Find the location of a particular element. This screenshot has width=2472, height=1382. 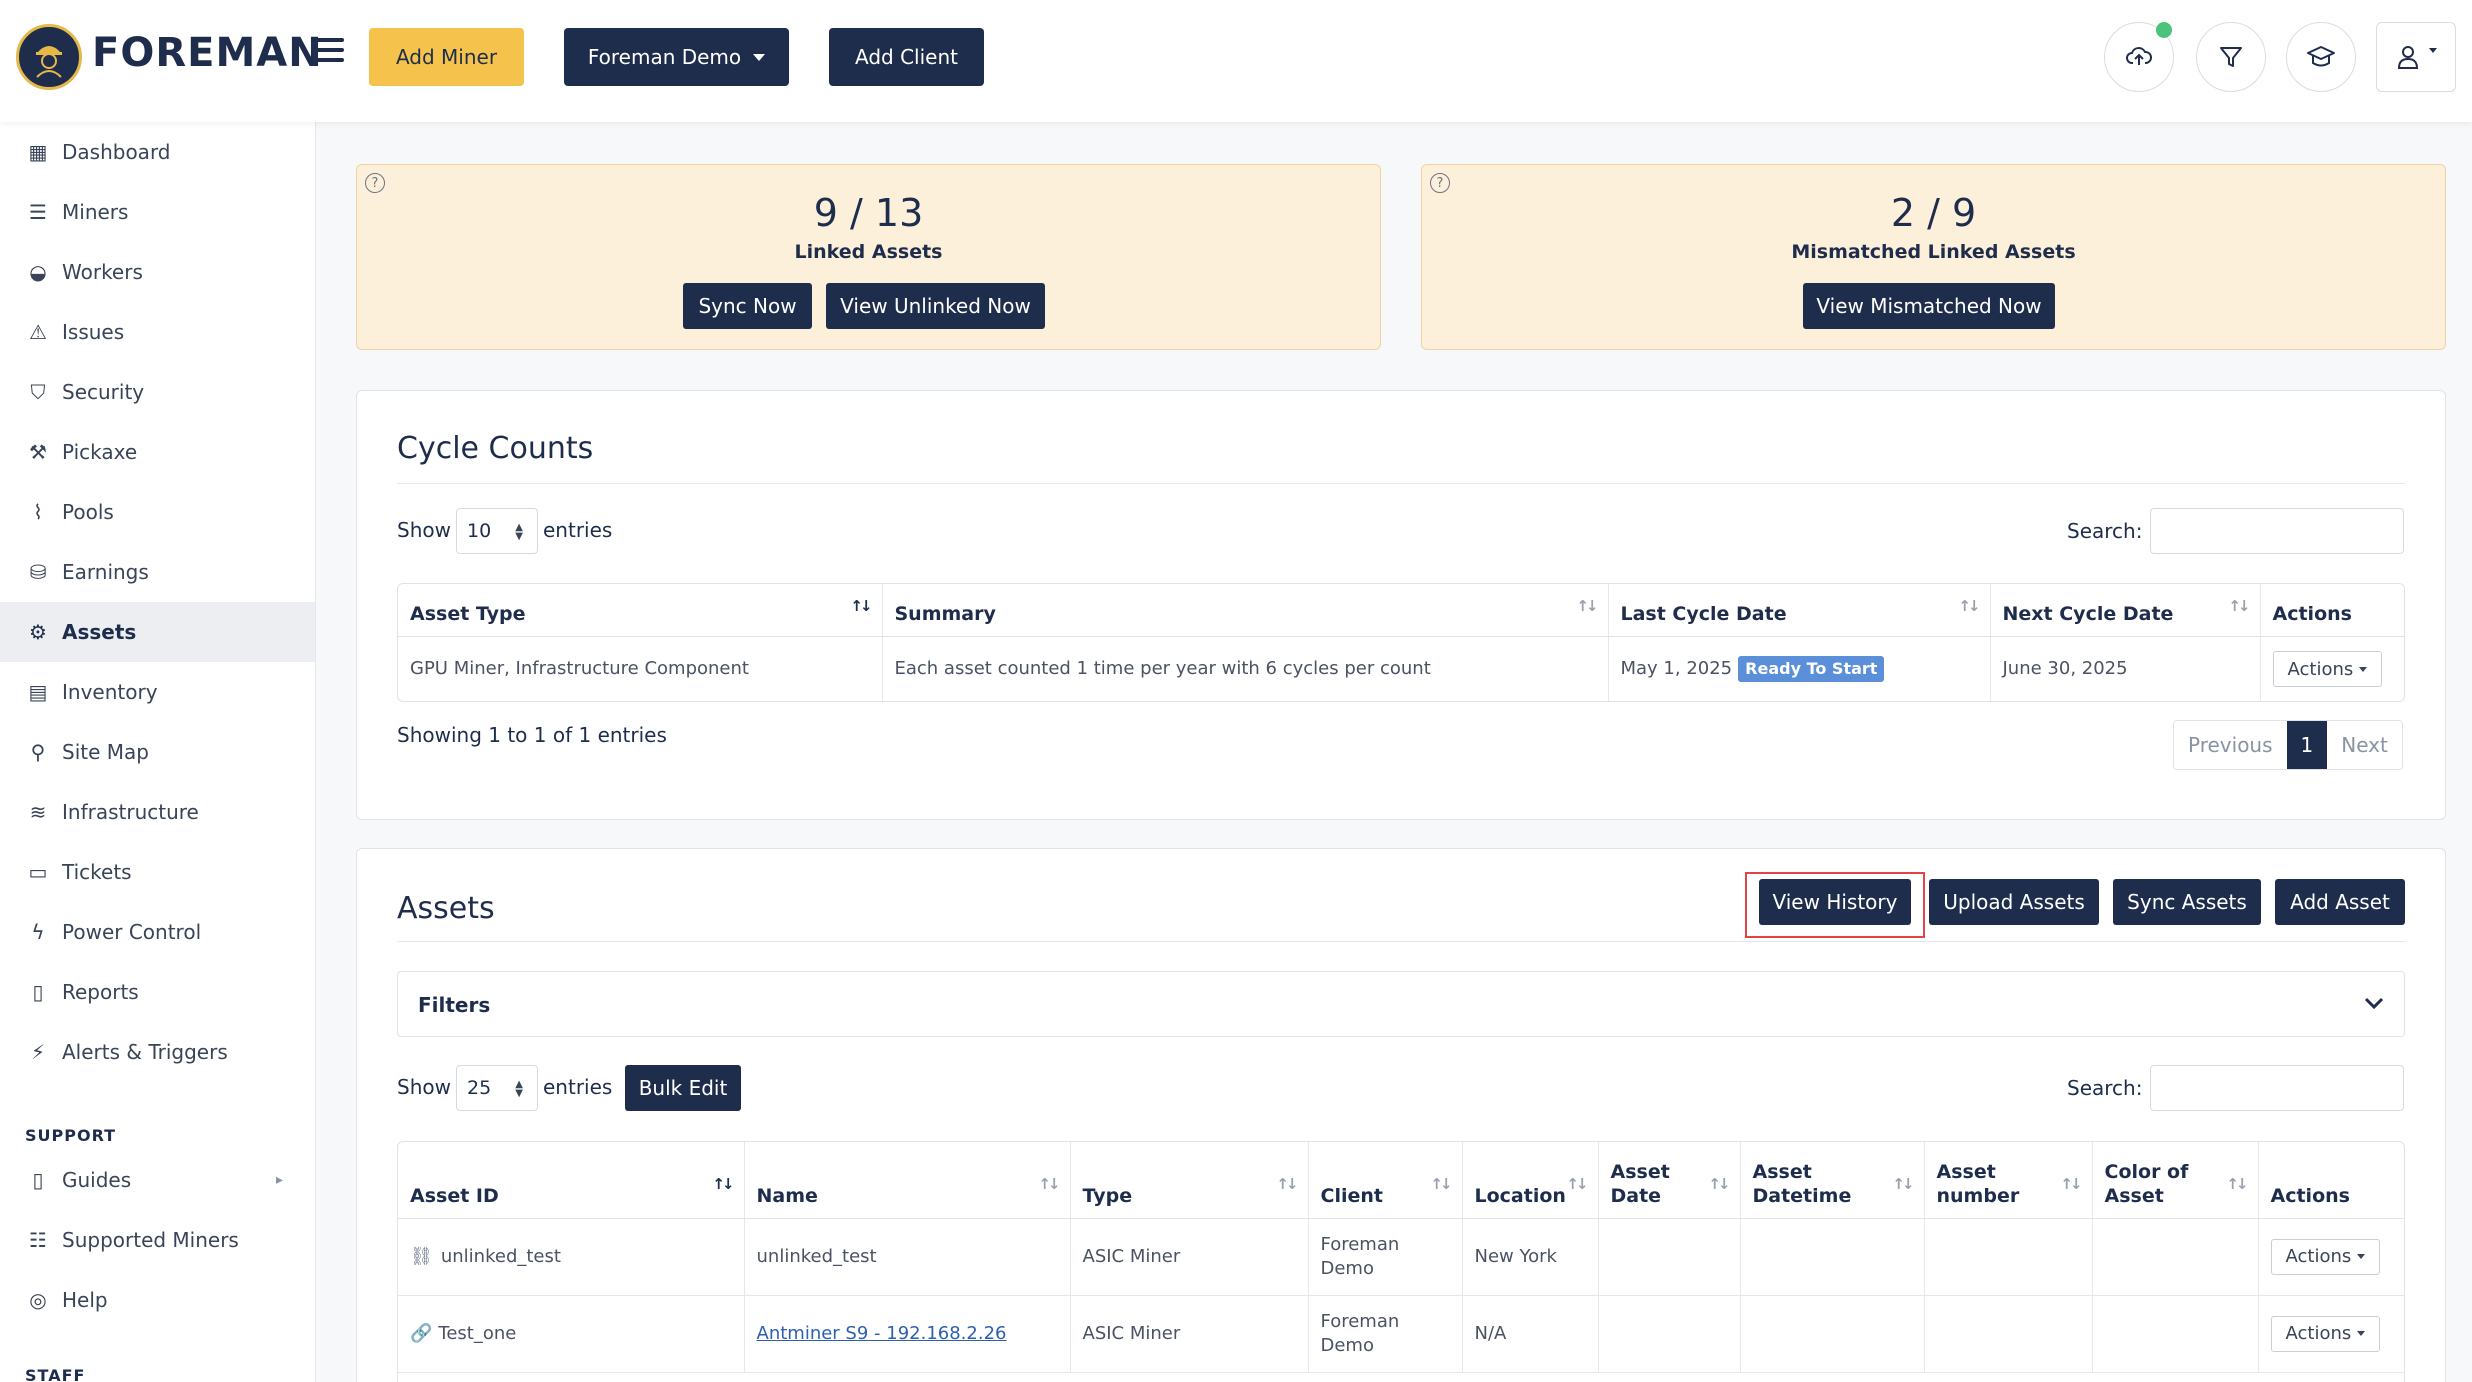

column-header: Color of Asset ↑↓ is located at coordinates (2175, 1180).